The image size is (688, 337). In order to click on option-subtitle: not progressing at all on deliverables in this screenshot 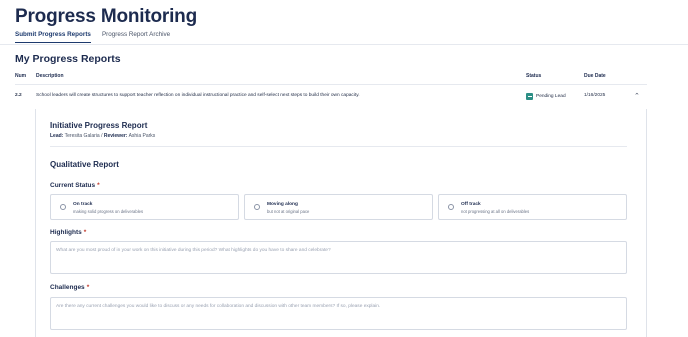, I will do `click(495, 211)`.